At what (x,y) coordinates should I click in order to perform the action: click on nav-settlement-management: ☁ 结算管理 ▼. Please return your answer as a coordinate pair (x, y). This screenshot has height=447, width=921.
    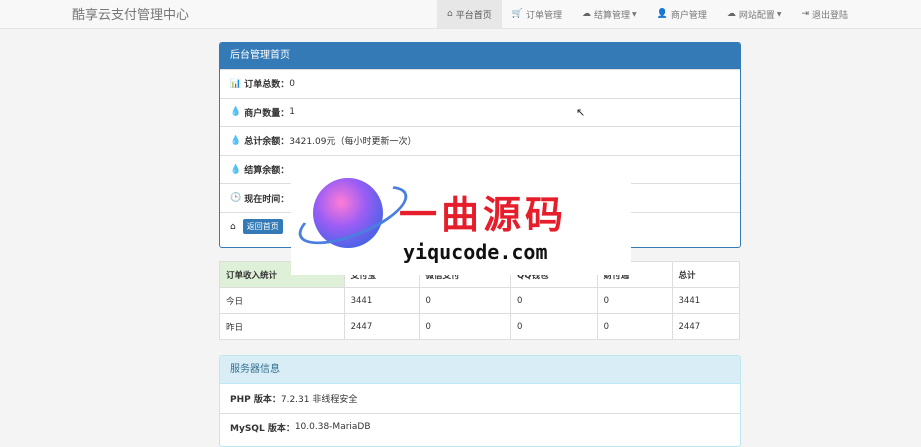
    Looking at the image, I should click on (609, 14).